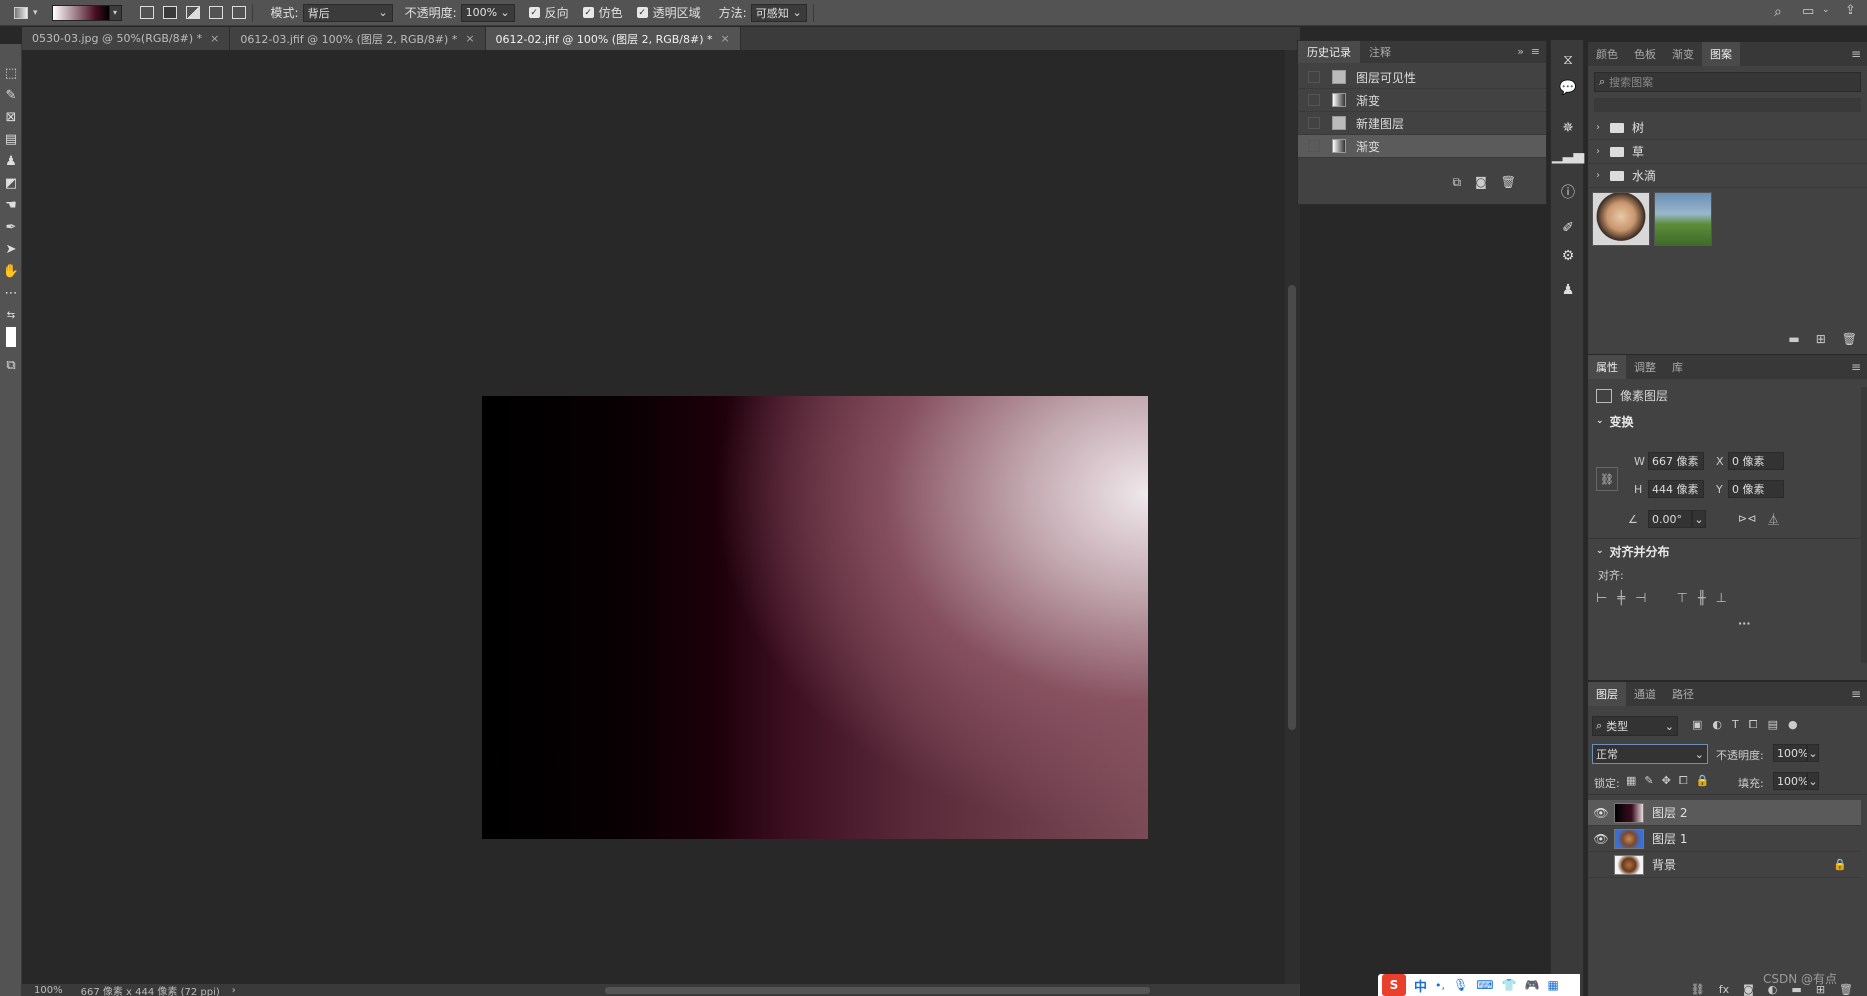 This screenshot has width=1867, height=996. Describe the element at coordinates (1422, 100) in the screenshot. I see `history-item: 渐变` at that location.